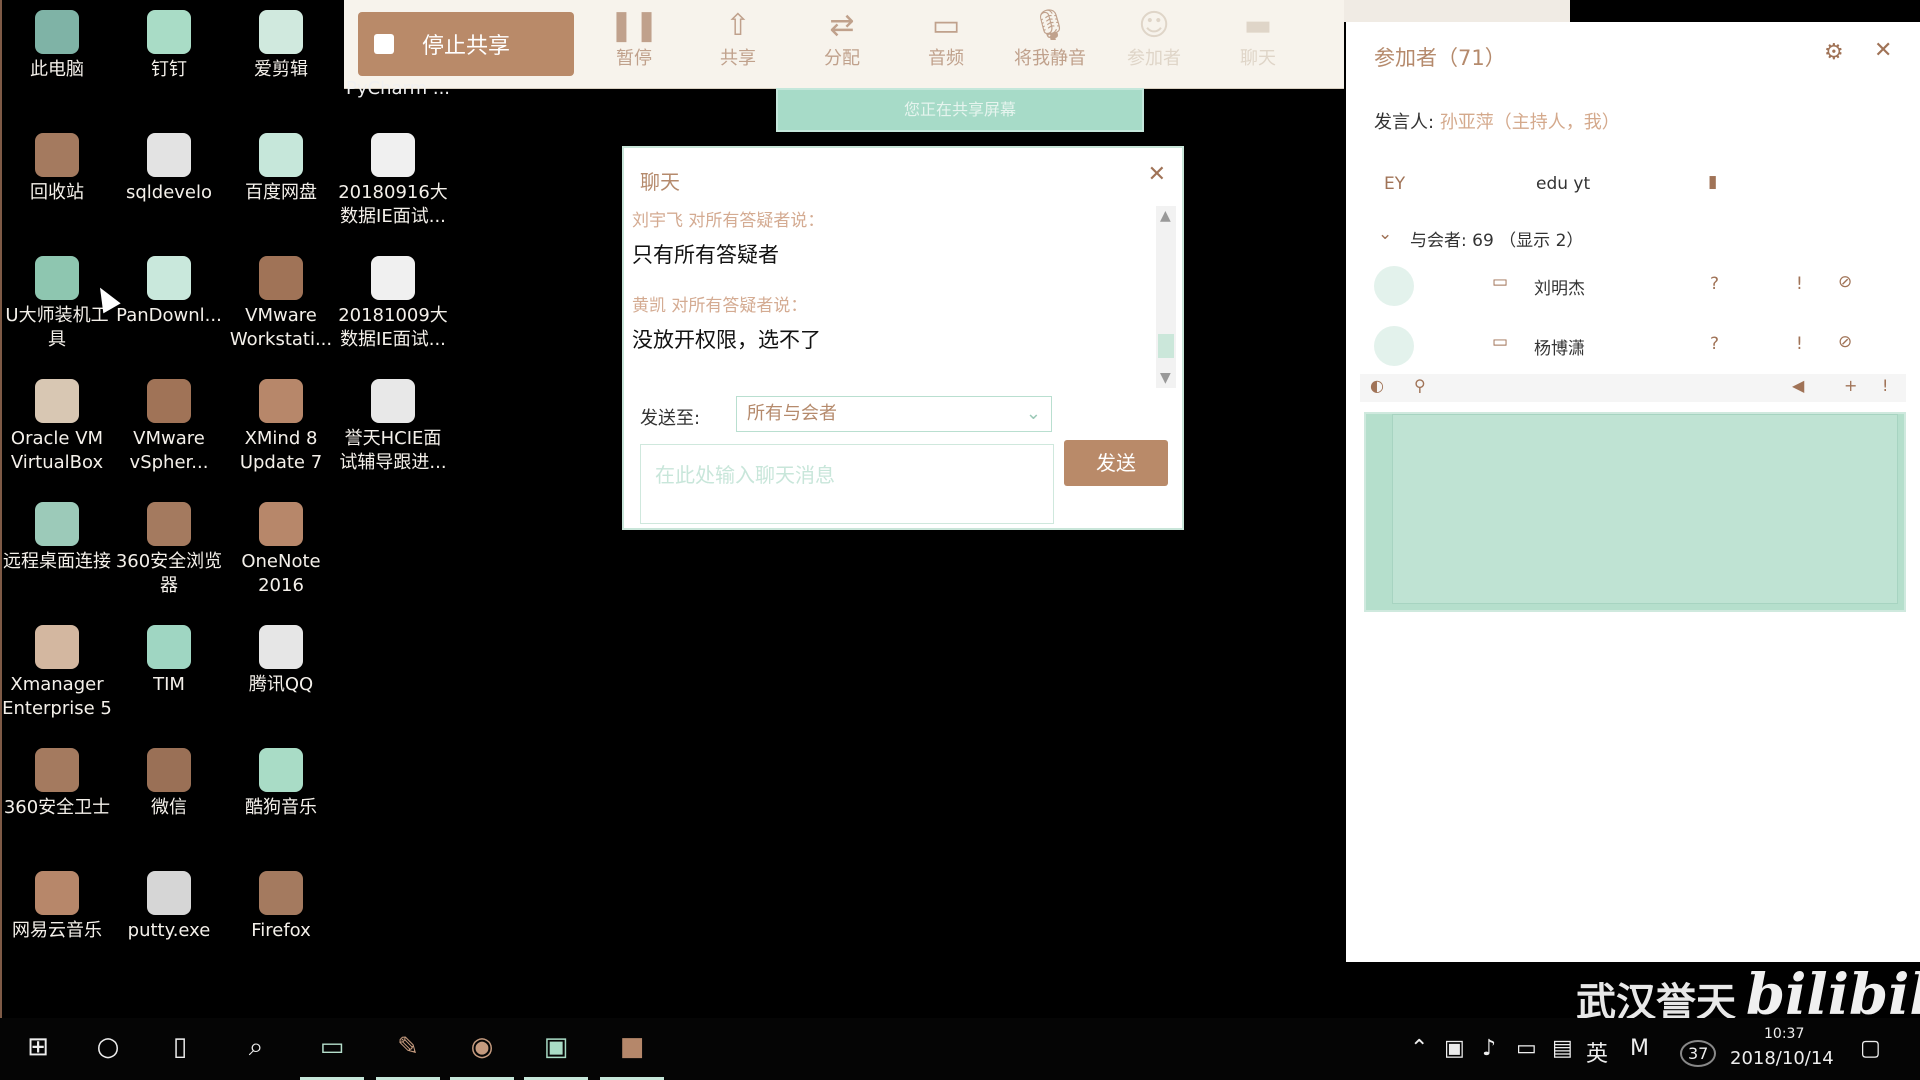 The image size is (1920, 1080). I want to click on chat-input: 在此处输入聊天消息, so click(847, 484).